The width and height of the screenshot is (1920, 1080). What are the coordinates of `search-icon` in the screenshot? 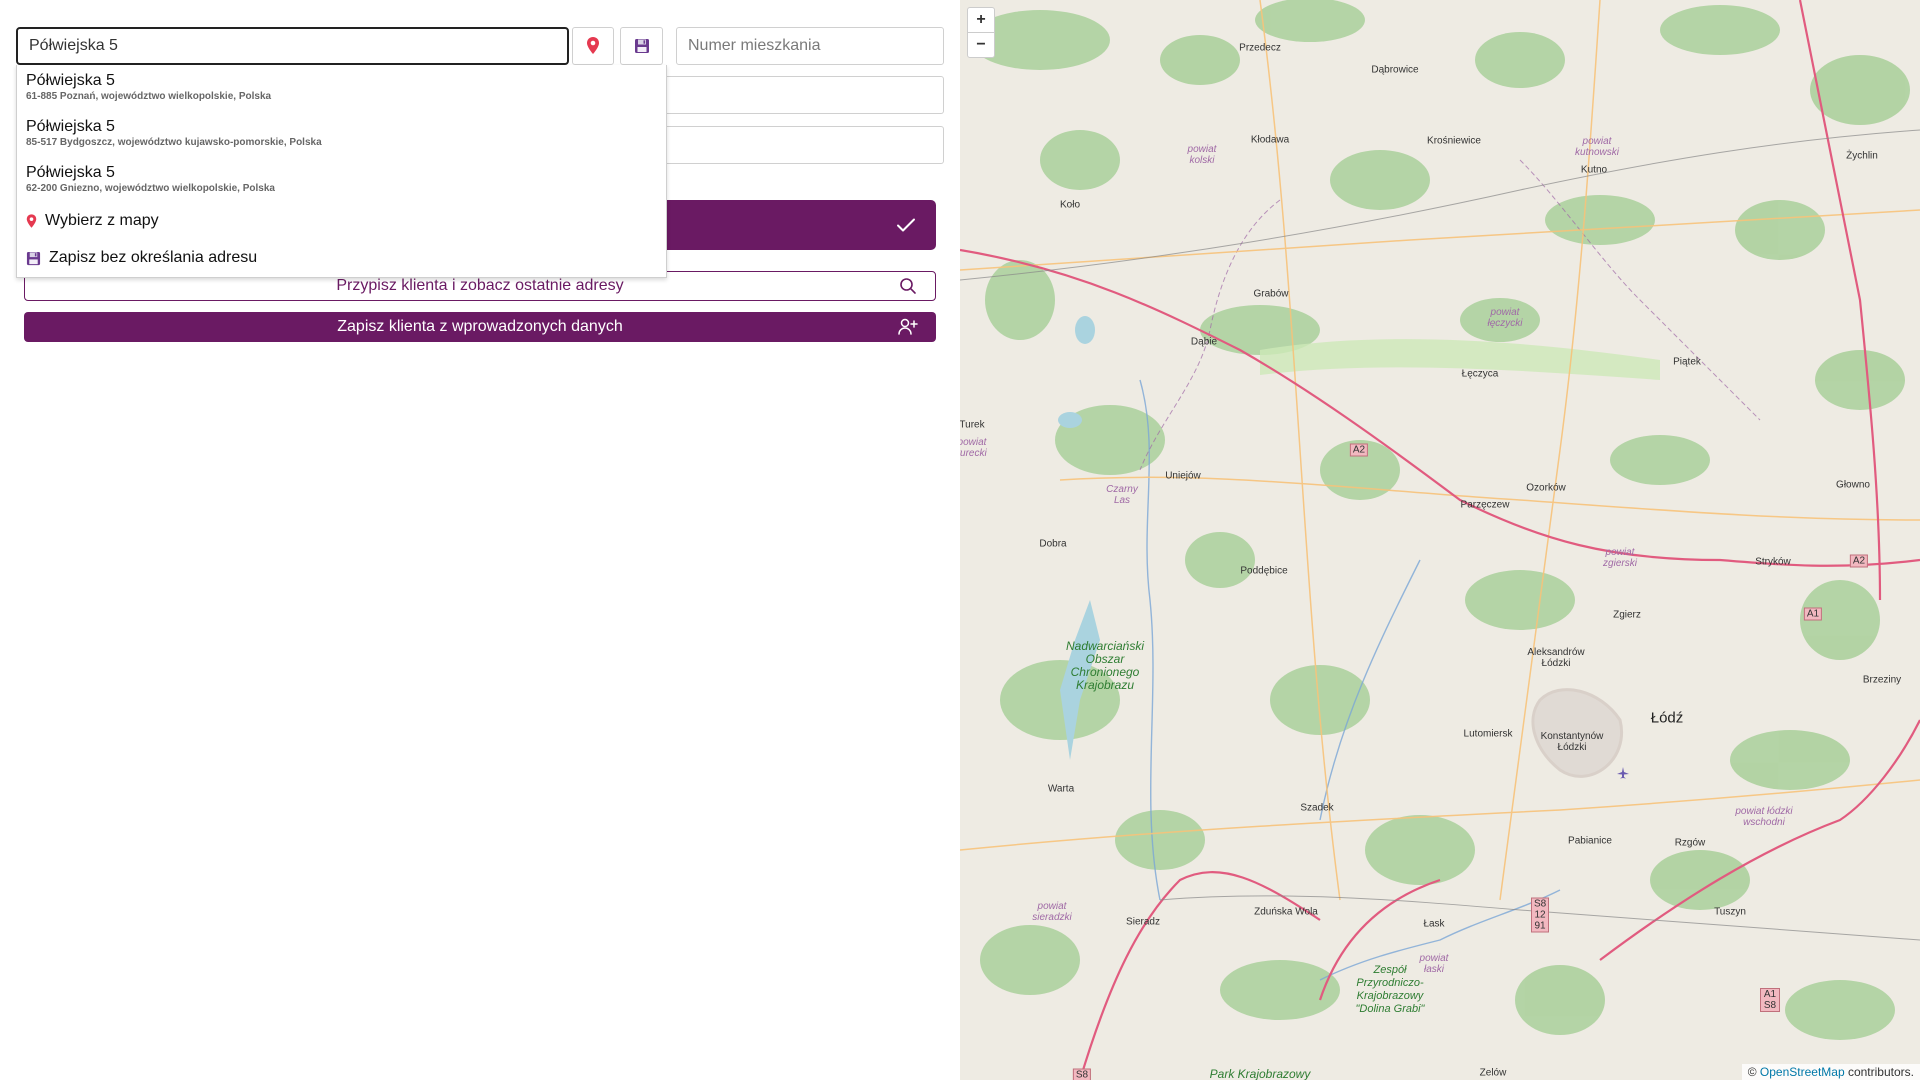 It's located at (908, 286).